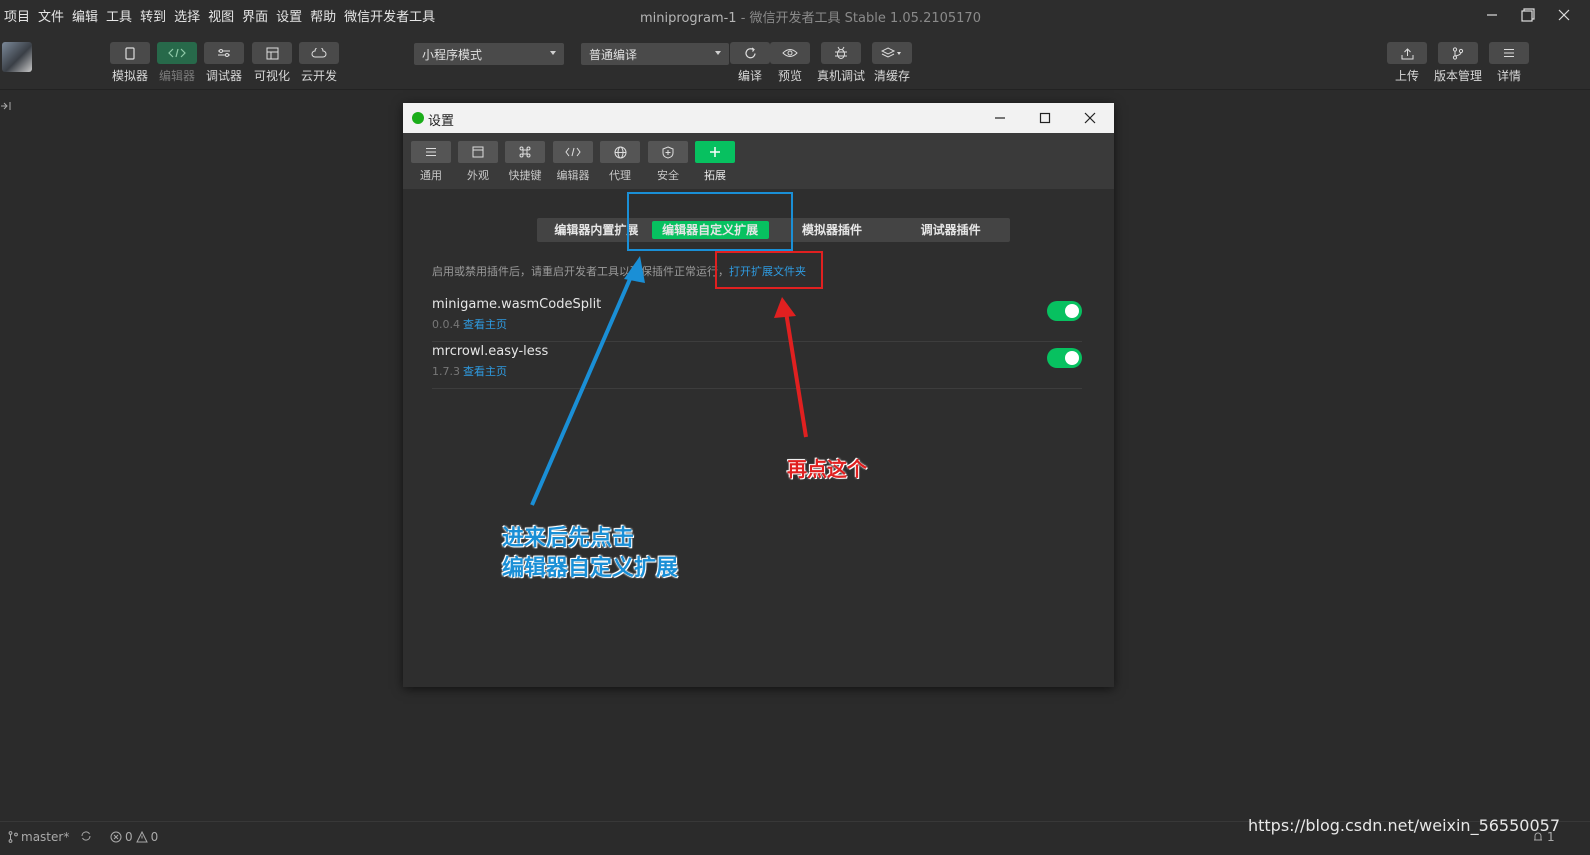 The width and height of the screenshot is (1590, 855). I want to click on sync-button, so click(86, 836).